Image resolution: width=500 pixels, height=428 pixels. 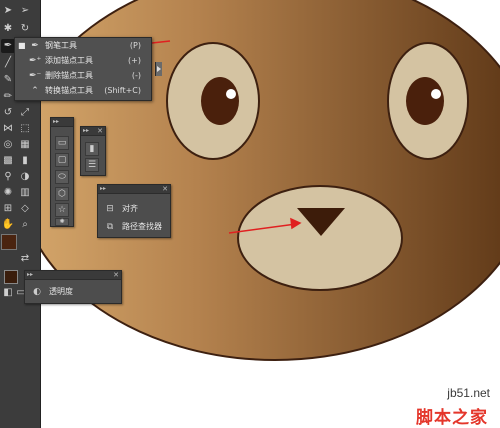 I want to click on align-pathfinder-panel: ▸▸ ✕ ⊟ 对齐 ⧉ 路径查找器, so click(x=134, y=211).